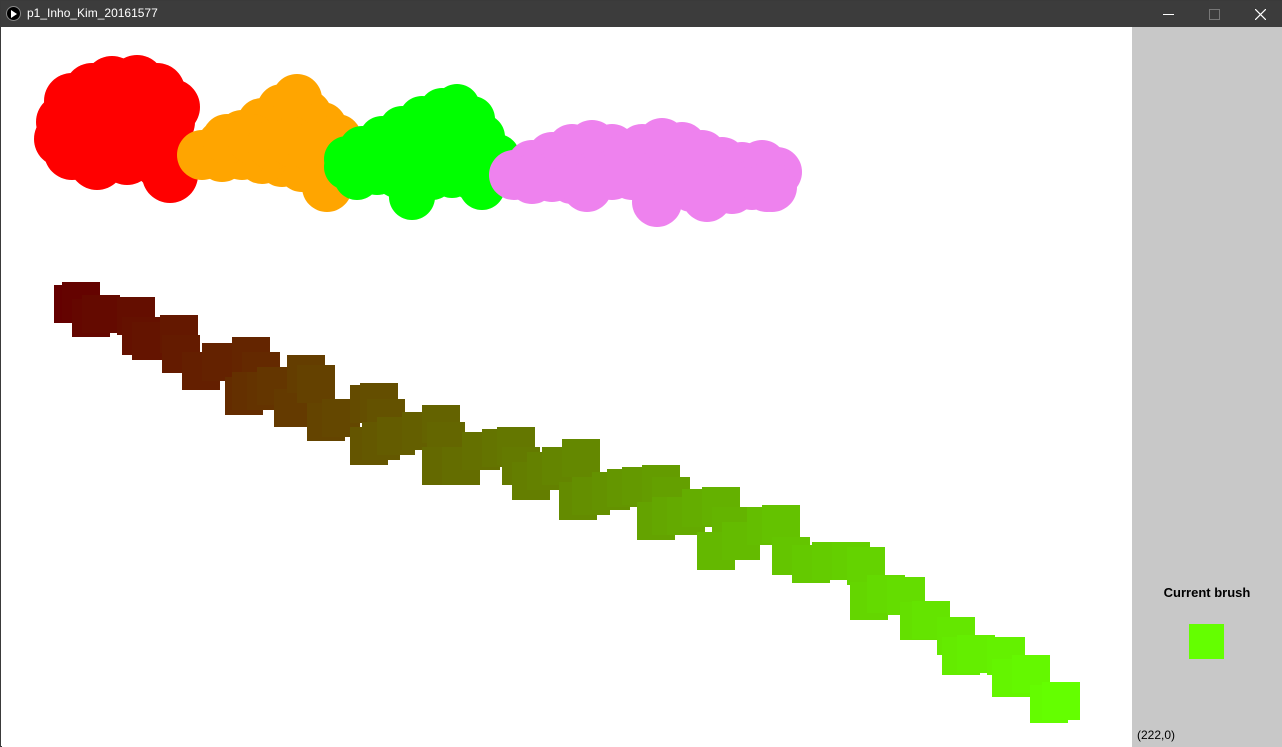 This screenshot has height=747, width=1282. I want to click on minimize-button, so click(1168, 14).